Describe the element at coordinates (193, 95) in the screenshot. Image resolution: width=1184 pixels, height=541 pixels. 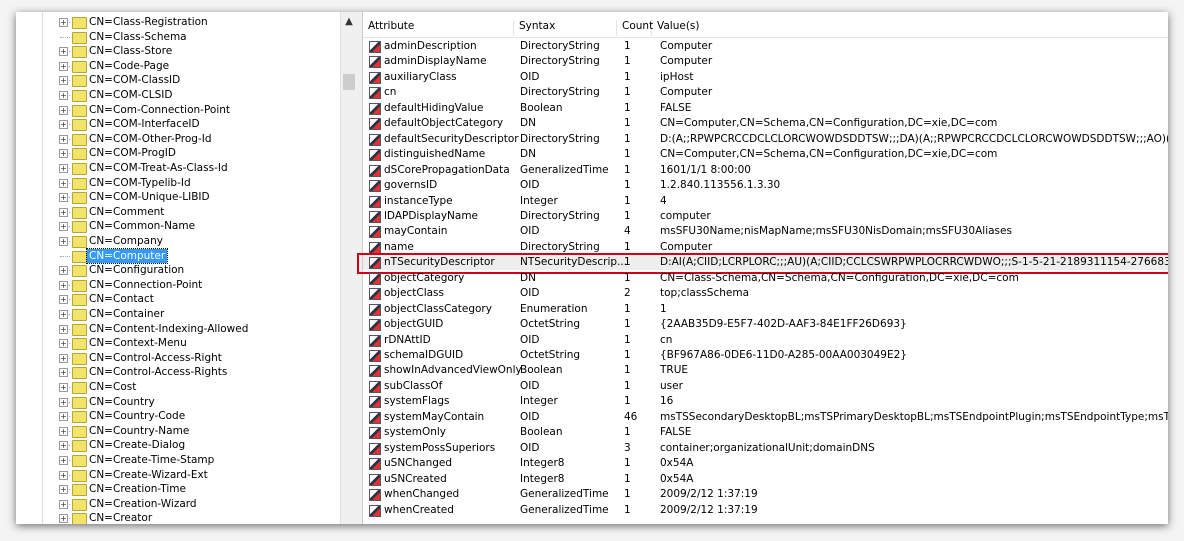
I see `tree-item: + CN=COM-CLSID` at that location.